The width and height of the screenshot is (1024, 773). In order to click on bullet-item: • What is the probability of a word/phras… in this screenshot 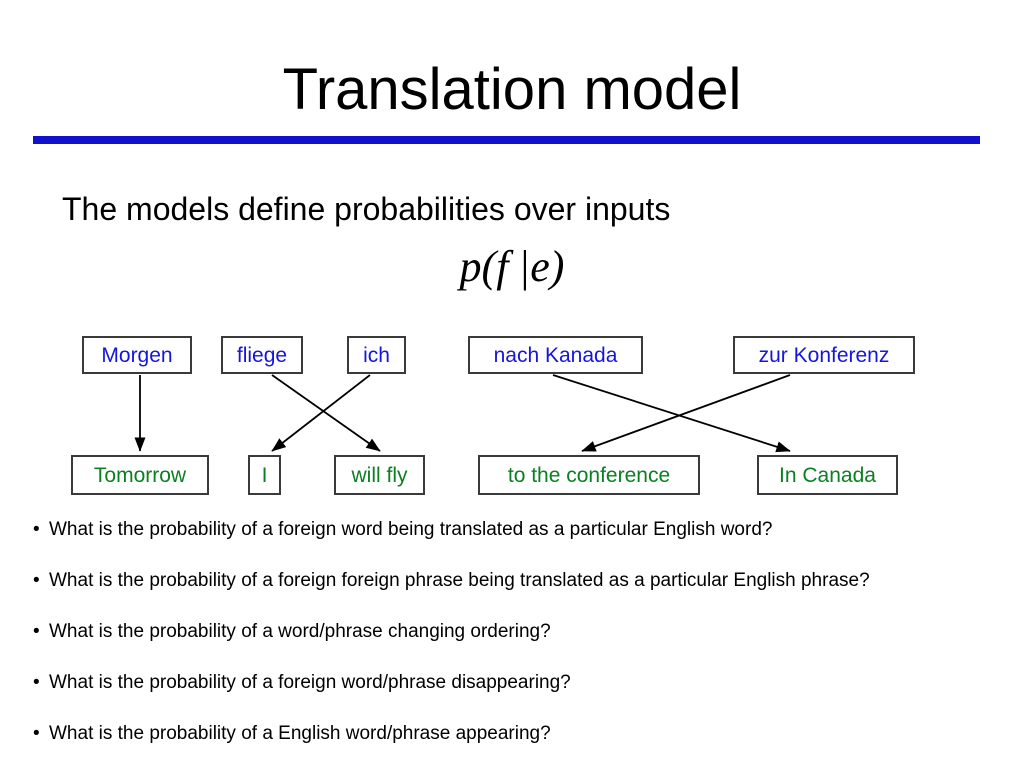, I will do `click(523, 632)`.